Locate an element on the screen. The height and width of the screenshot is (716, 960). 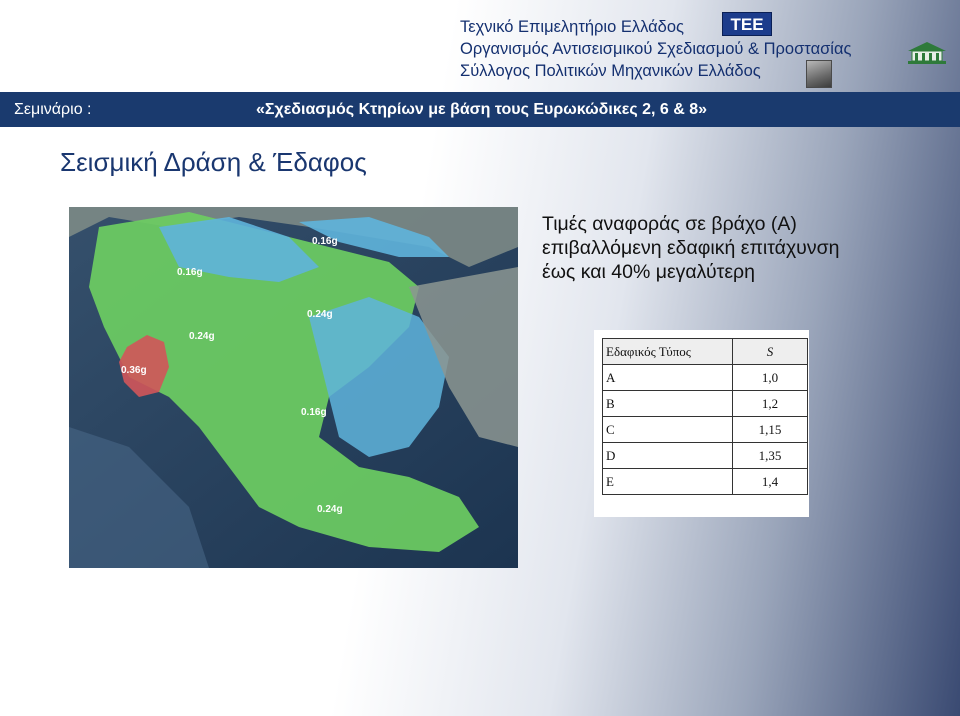
table-row: C 1,15 is located at coordinates (705, 429).